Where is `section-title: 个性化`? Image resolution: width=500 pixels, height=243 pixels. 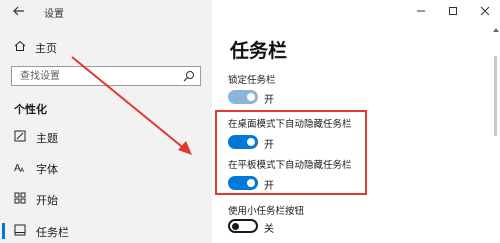 section-title: 个性化 is located at coordinates (30, 109).